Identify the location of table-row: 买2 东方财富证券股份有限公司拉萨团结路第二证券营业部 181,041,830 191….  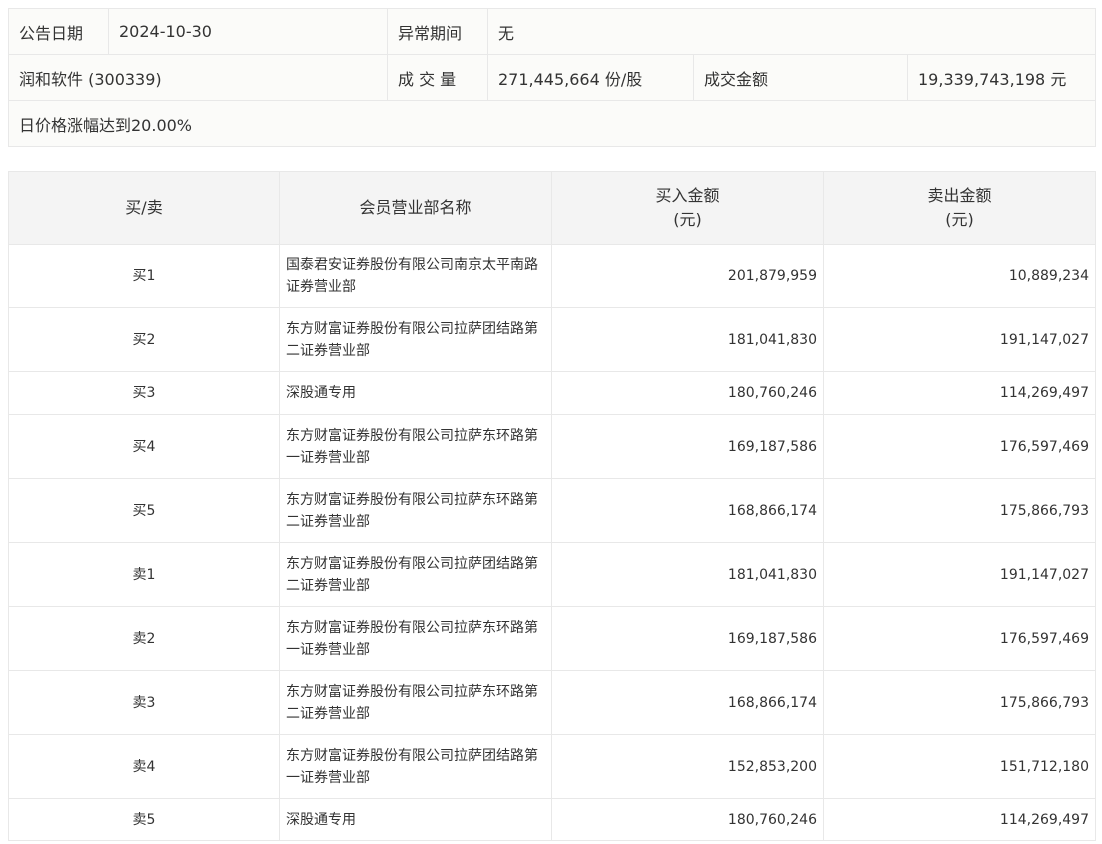
(552, 339).